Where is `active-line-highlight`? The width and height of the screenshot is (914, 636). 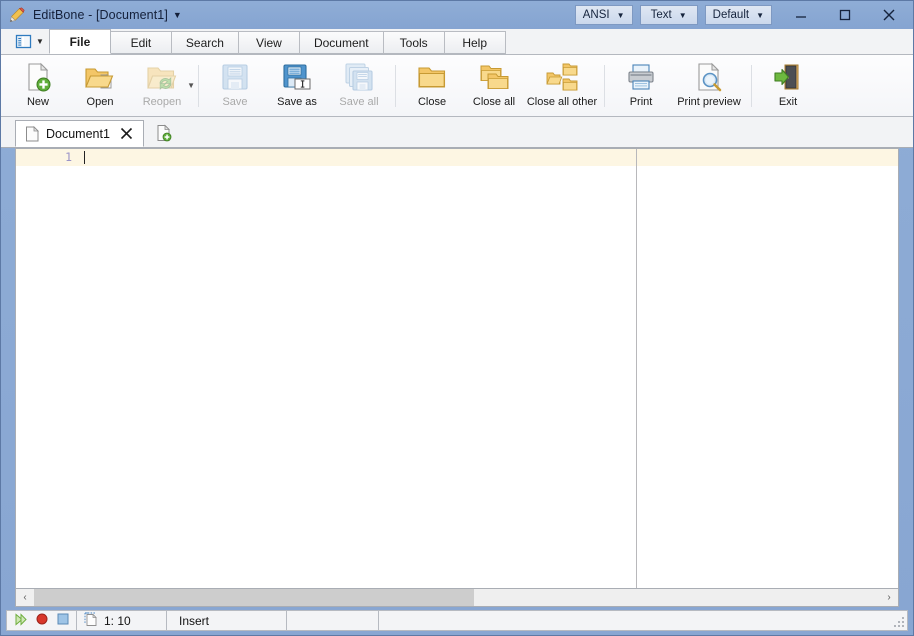 active-line-highlight is located at coordinates (457, 157).